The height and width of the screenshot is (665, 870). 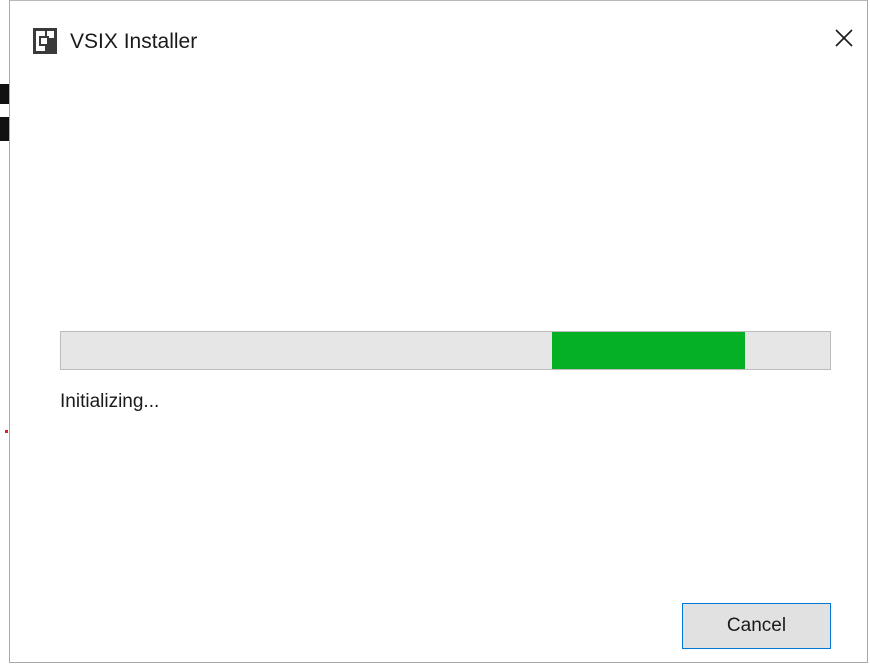 What do you see at coordinates (6, 431) in the screenshot?
I see `background-mark` at bounding box center [6, 431].